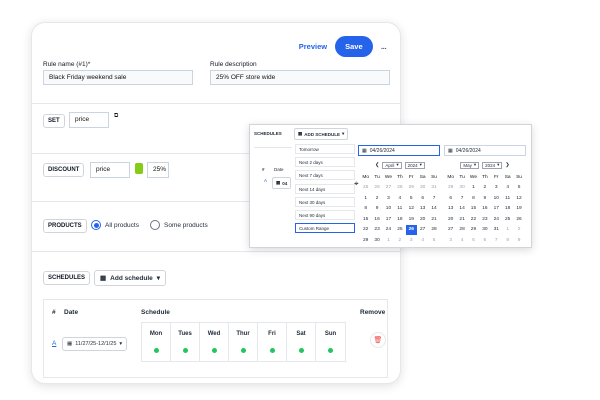 This screenshot has width=600, height=400. What do you see at coordinates (325, 149) in the screenshot?
I see `range-tomorrow: Tomorrow` at bounding box center [325, 149].